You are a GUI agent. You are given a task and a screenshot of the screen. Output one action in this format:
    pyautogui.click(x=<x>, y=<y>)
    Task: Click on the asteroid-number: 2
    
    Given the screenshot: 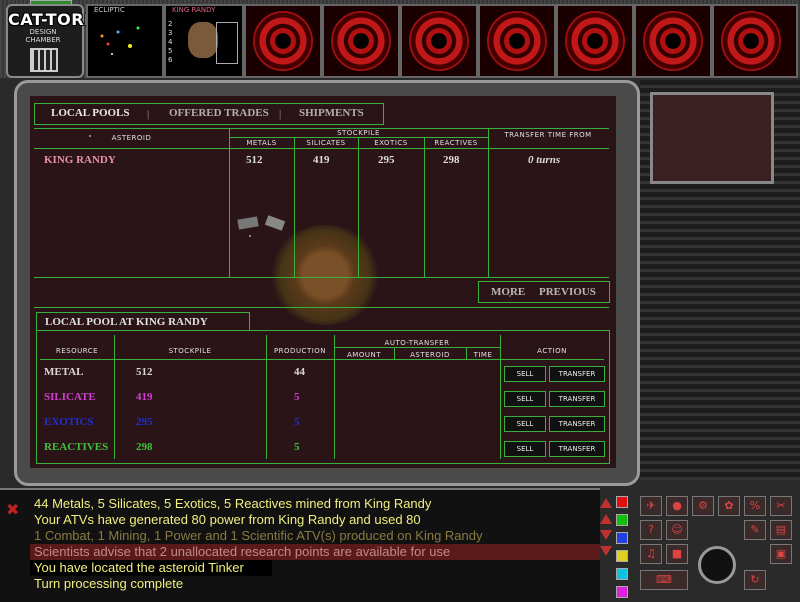 What is the action you would take?
    pyautogui.click(x=170, y=24)
    